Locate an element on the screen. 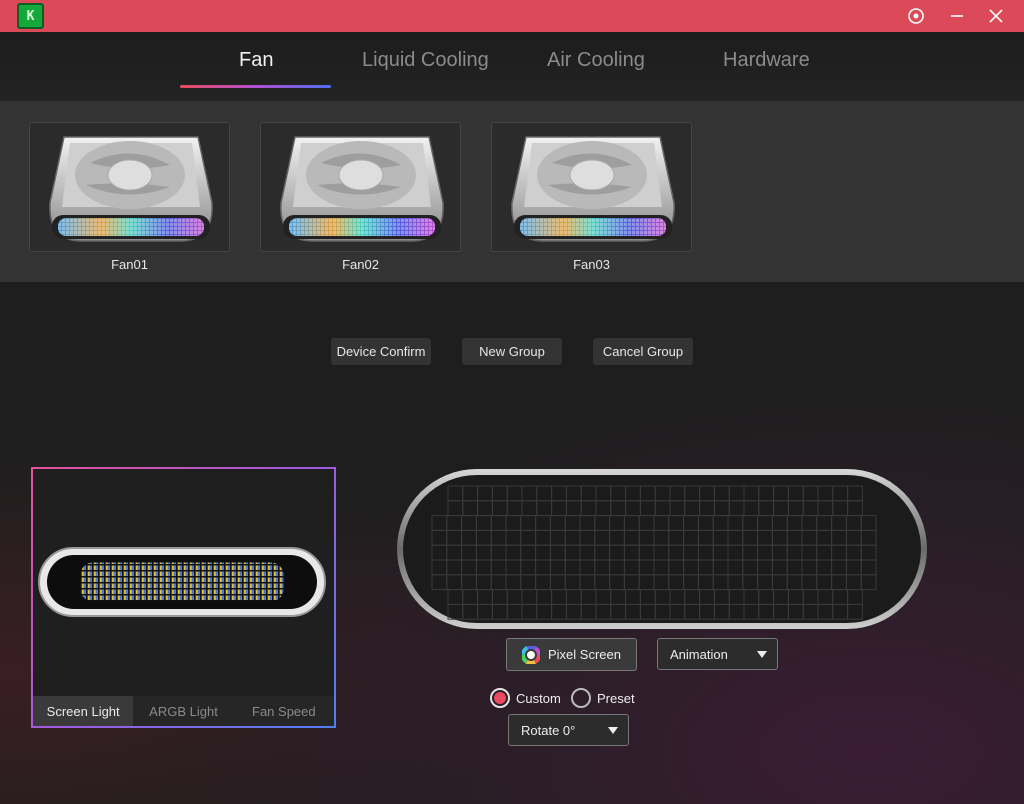 The height and width of the screenshot is (804, 1024). pixel-screen-button: Pixel Screen is located at coordinates (571, 654).